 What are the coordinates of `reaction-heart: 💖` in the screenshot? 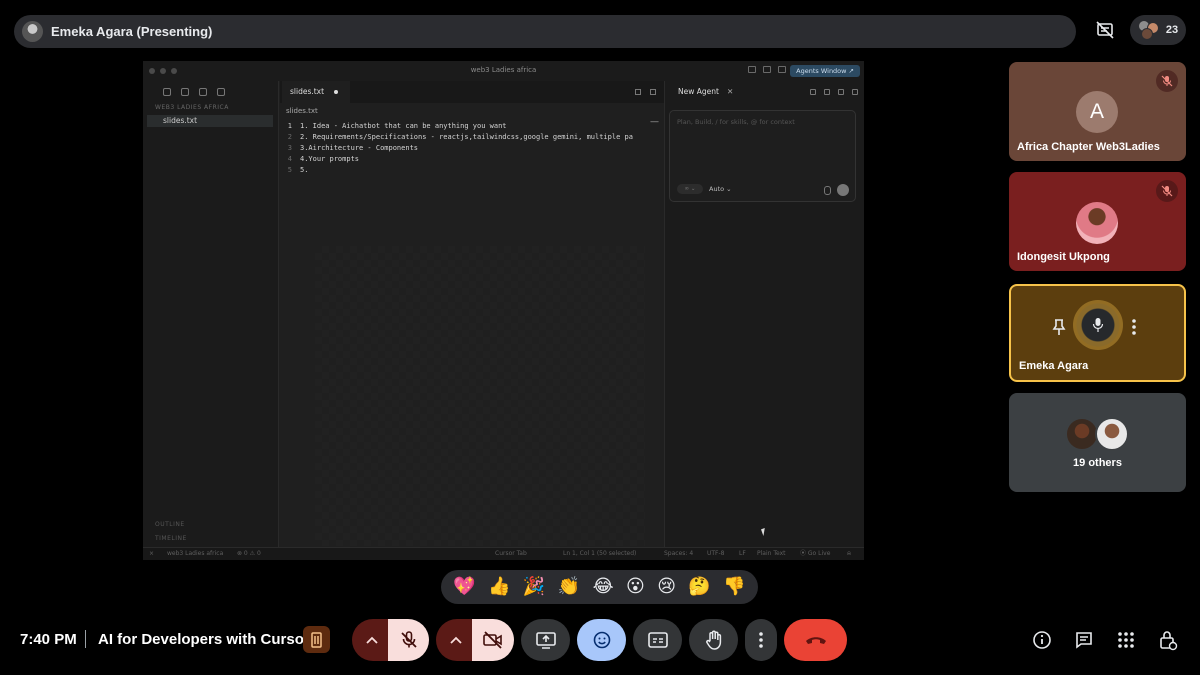 It's located at (464, 587).